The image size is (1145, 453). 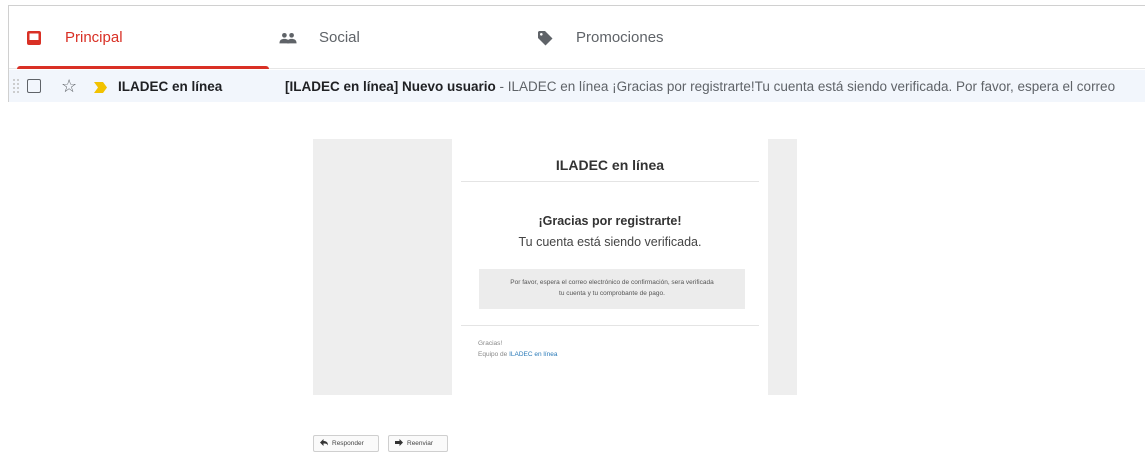 I want to click on message-subject: [ILADEC en línea] Nuevo usuario, so click(x=390, y=86).